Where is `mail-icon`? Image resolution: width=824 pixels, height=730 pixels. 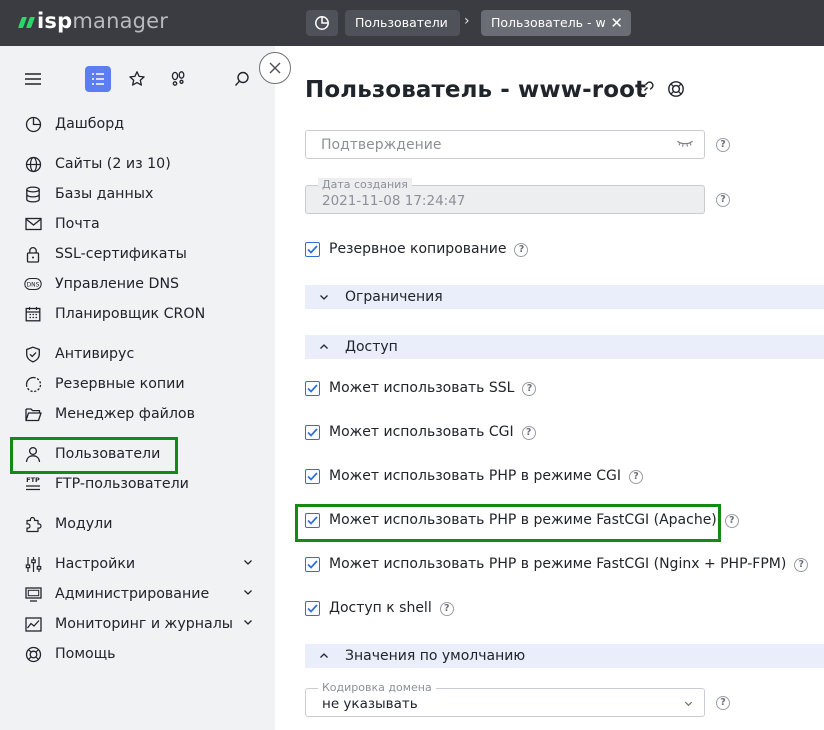
mail-icon is located at coordinates (33, 224).